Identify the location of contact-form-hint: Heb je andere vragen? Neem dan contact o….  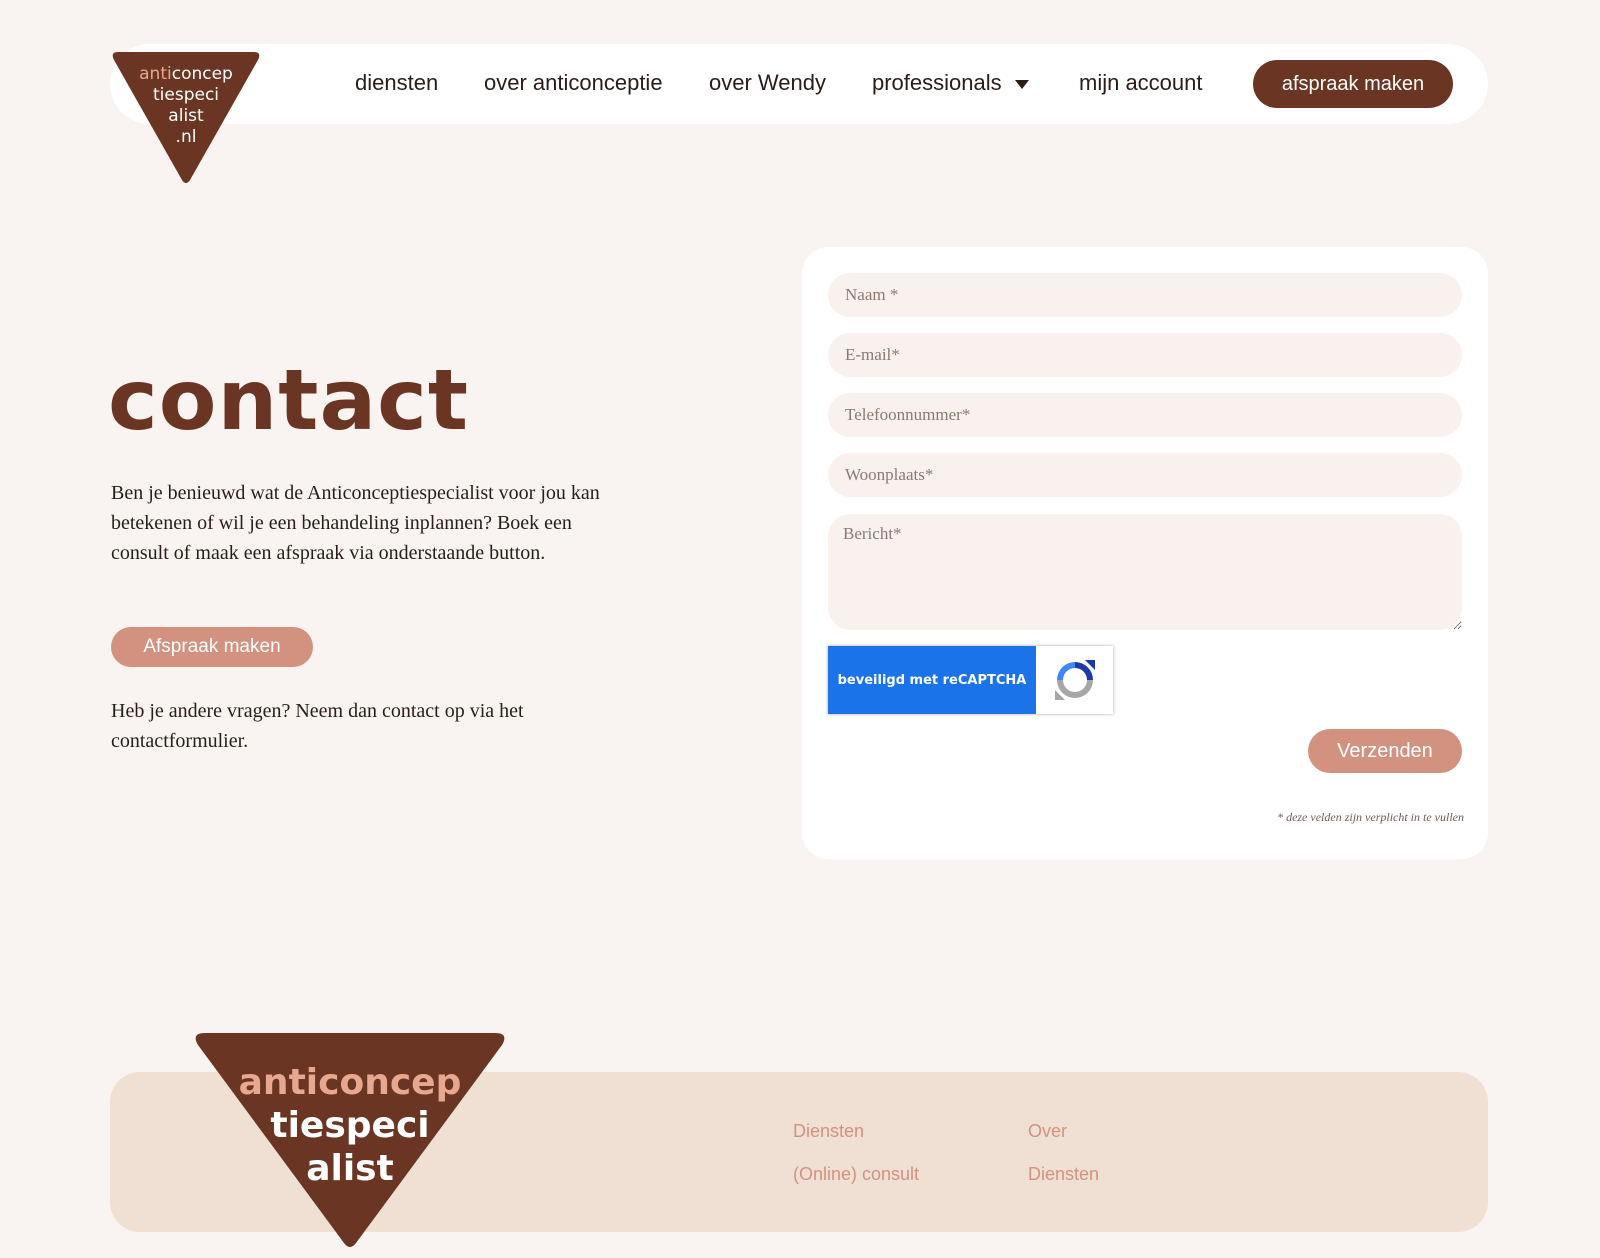
(317, 726).